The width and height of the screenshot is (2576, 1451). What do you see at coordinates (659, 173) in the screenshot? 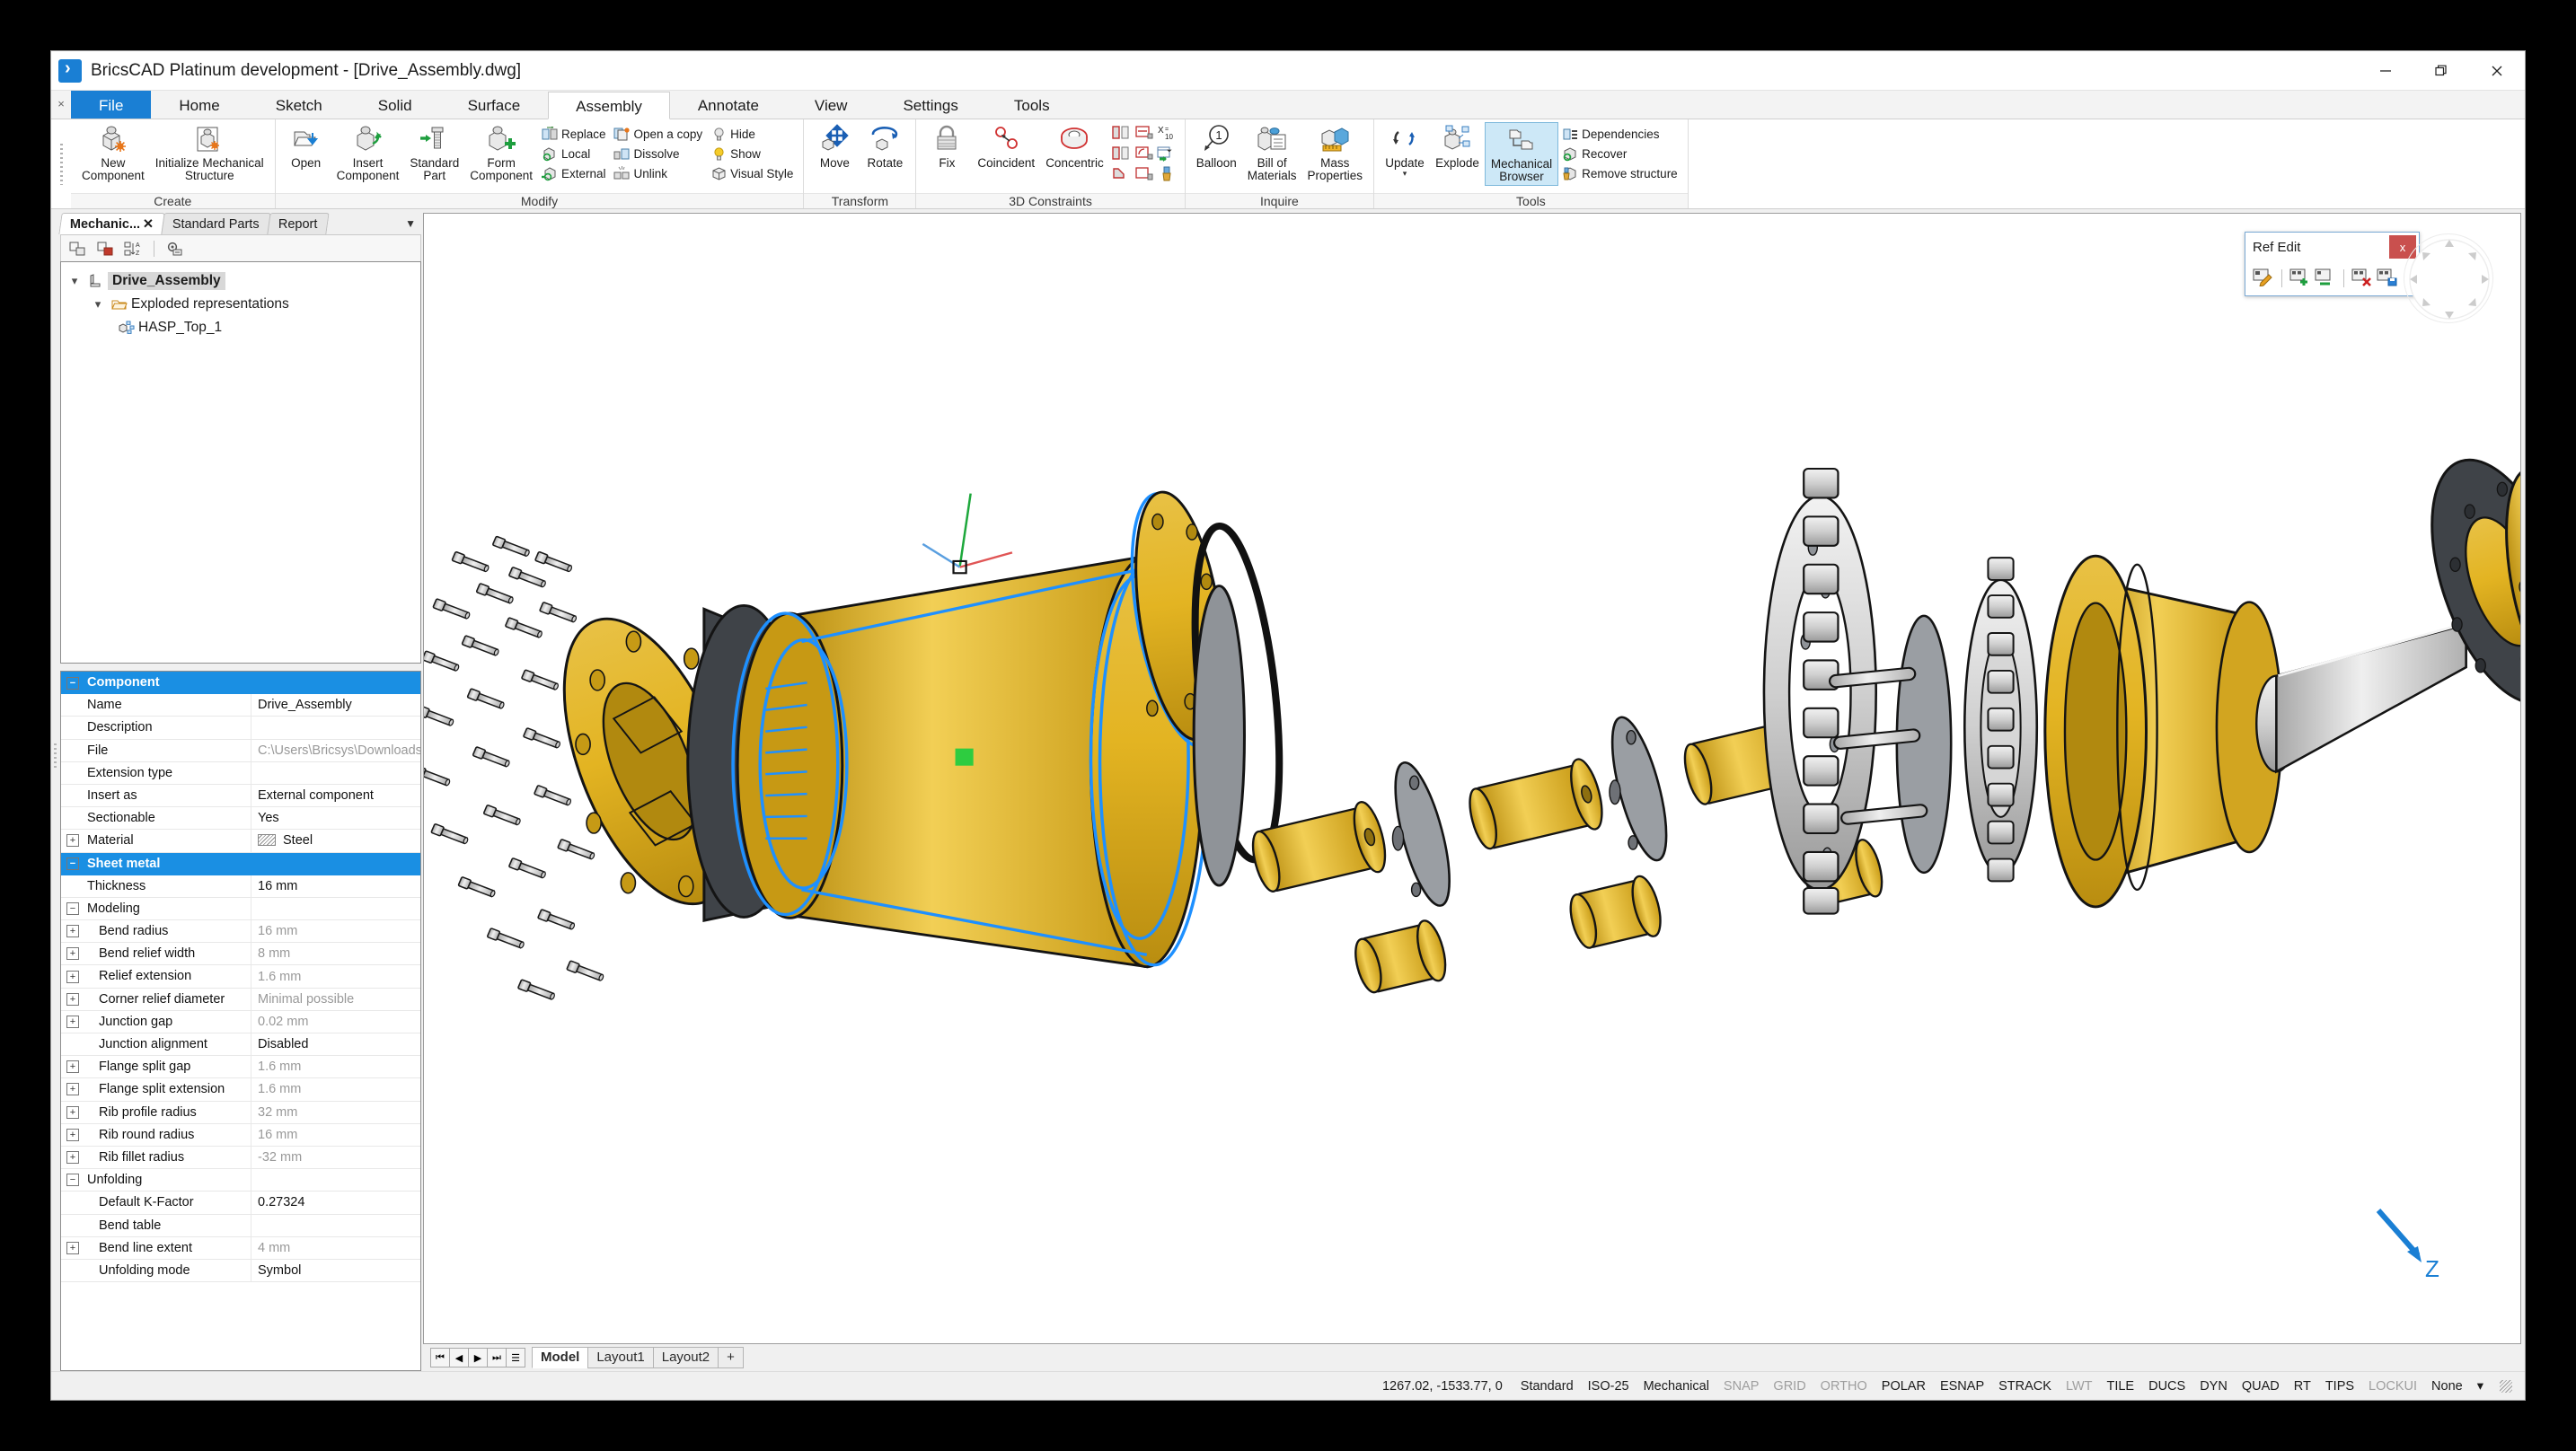
I see `unlink-button: Unlink` at bounding box center [659, 173].